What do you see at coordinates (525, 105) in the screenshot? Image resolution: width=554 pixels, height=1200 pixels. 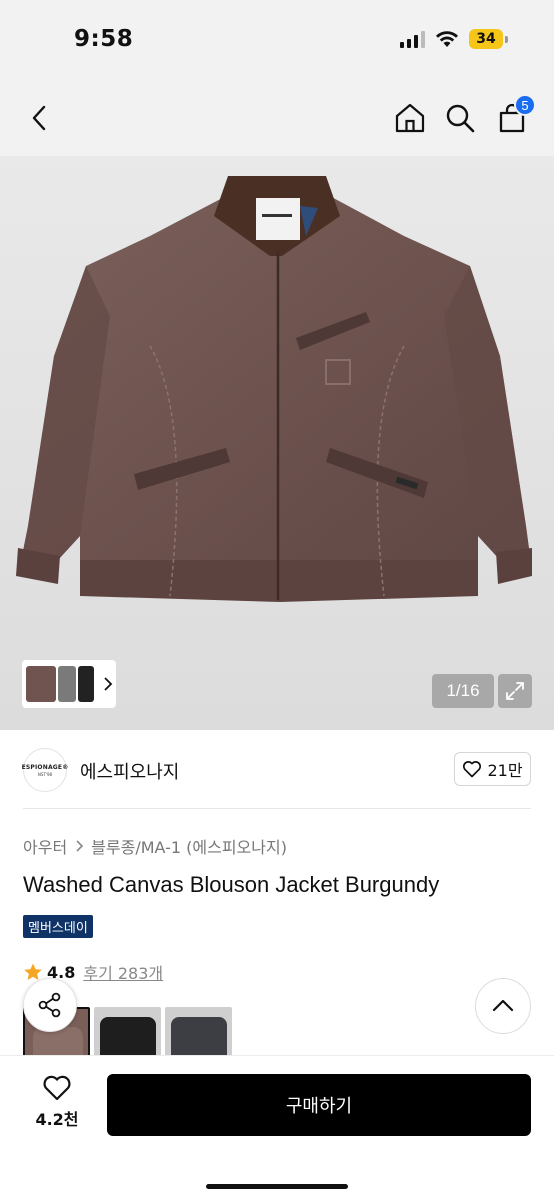 I see `cart-count-badge: 5` at bounding box center [525, 105].